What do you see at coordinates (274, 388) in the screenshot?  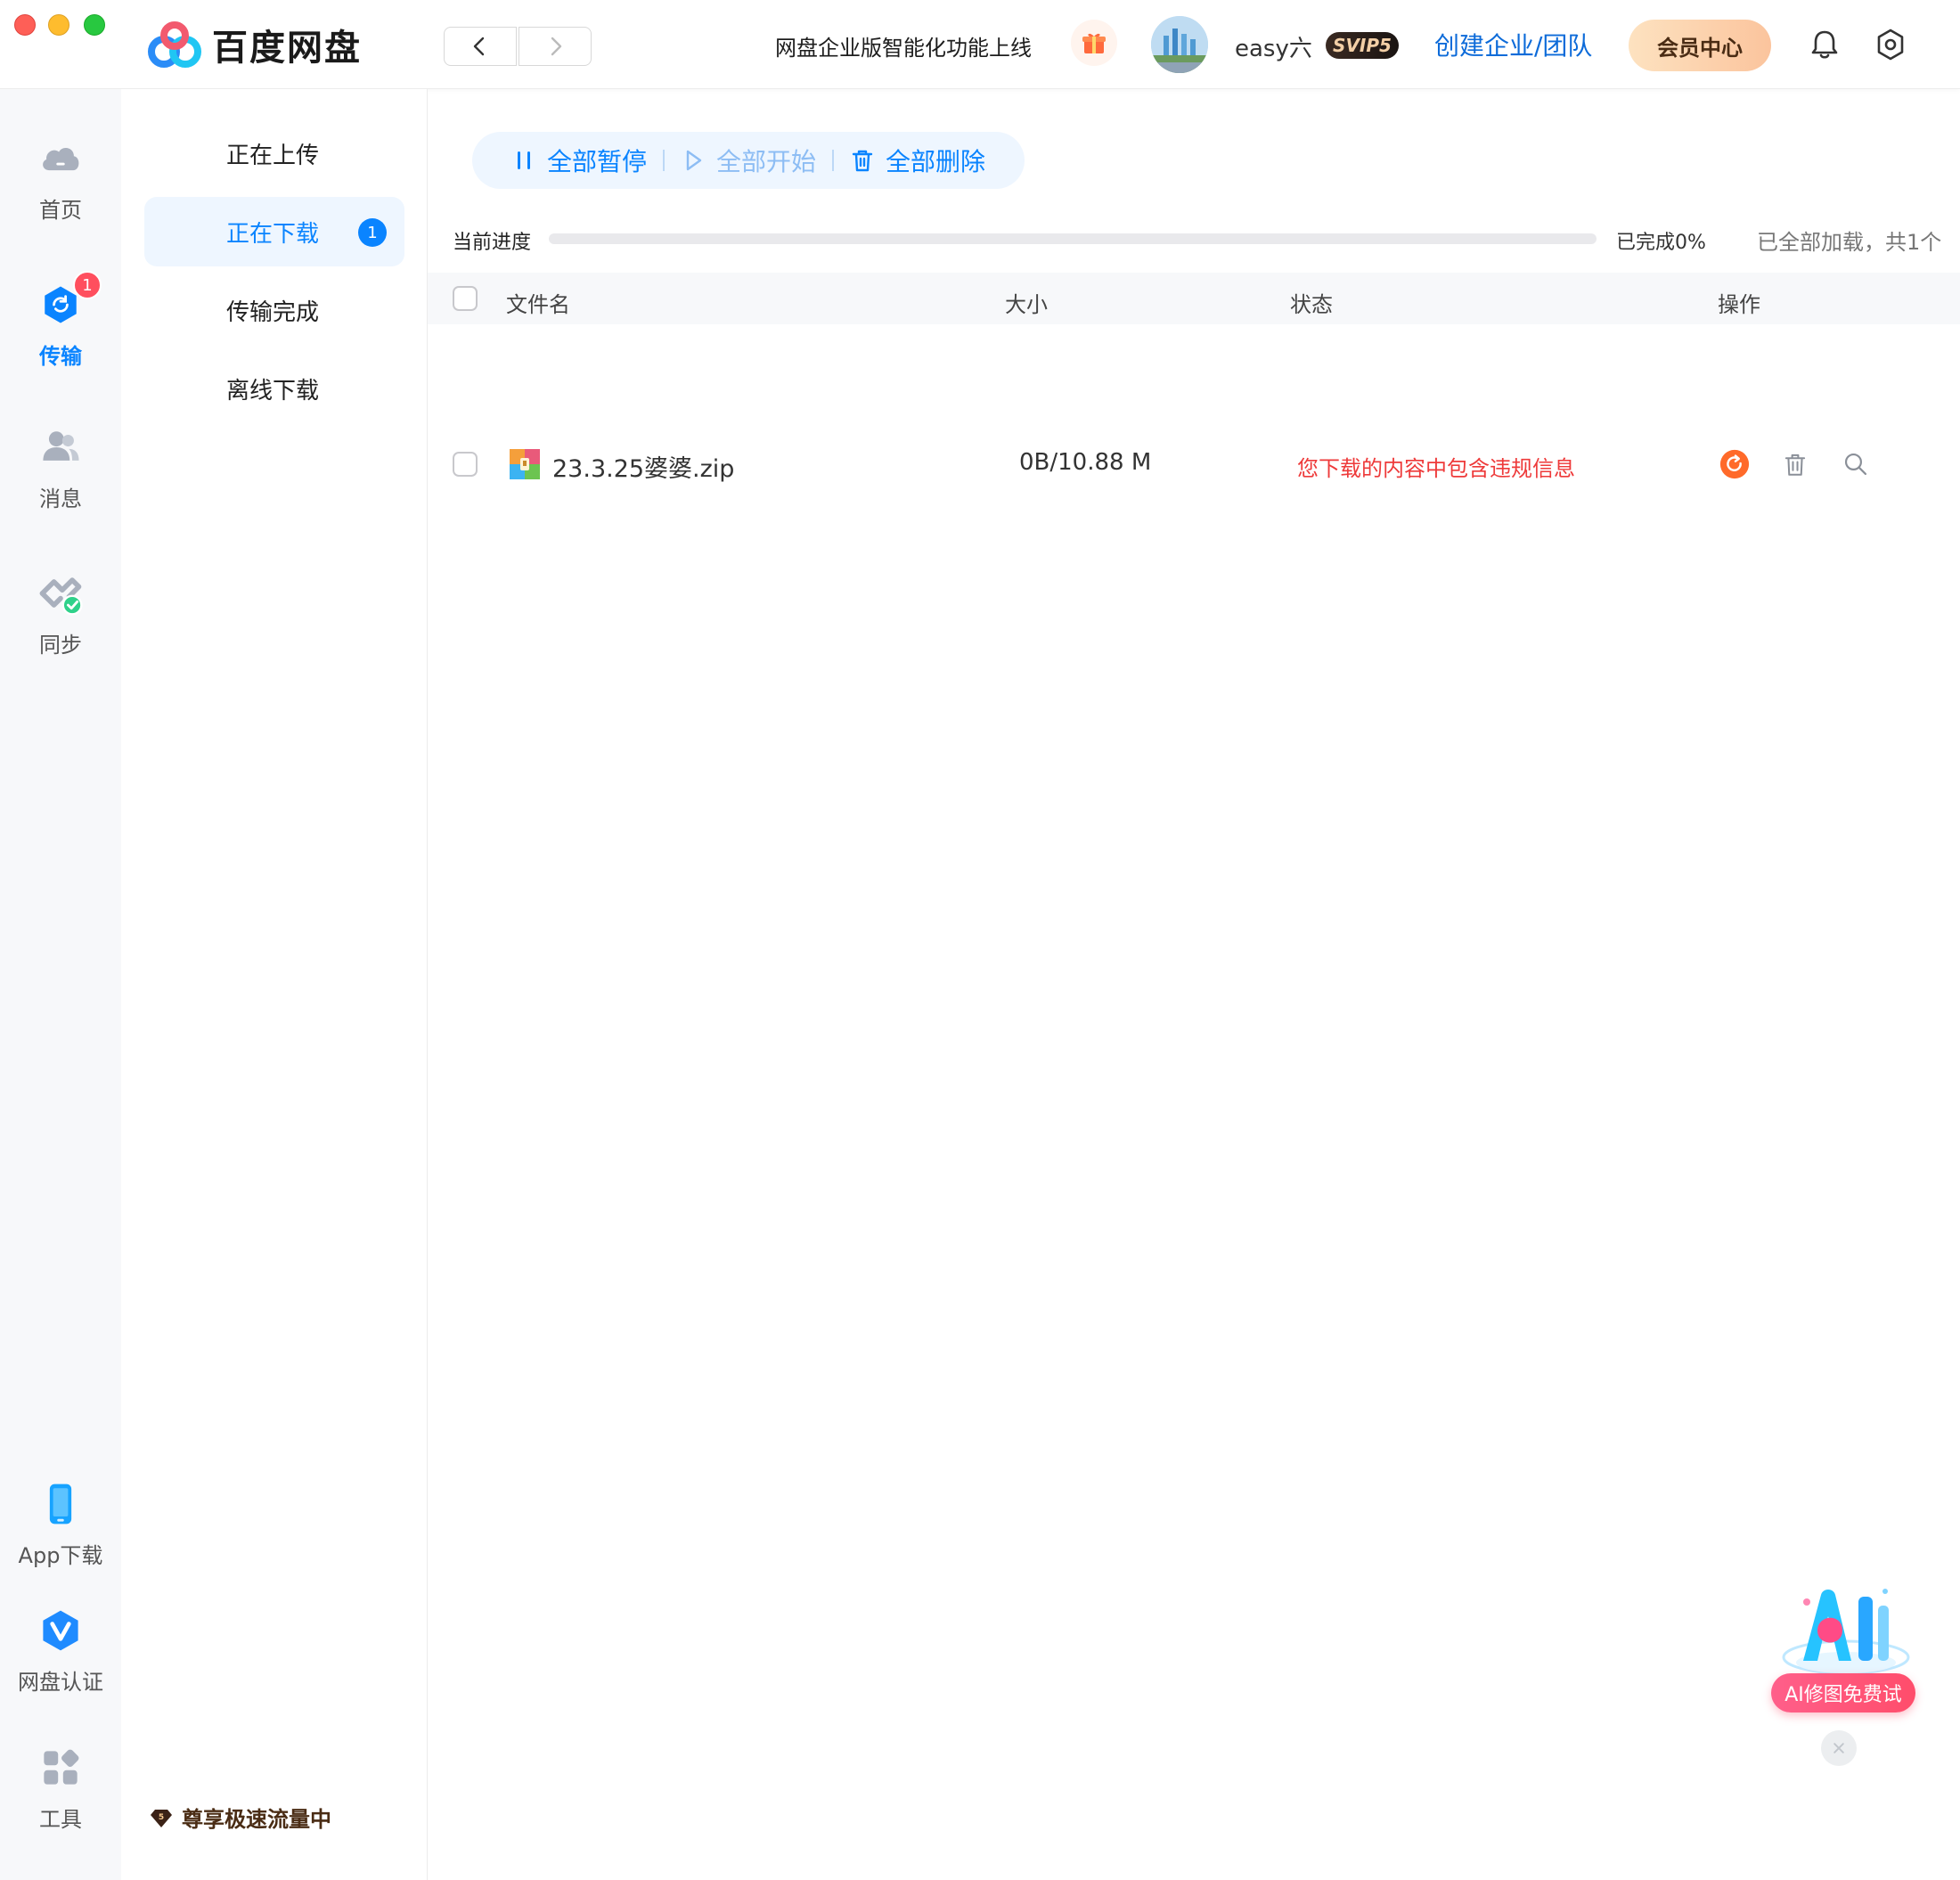 I see `subnav-offline: 离线下载` at bounding box center [274, 388].